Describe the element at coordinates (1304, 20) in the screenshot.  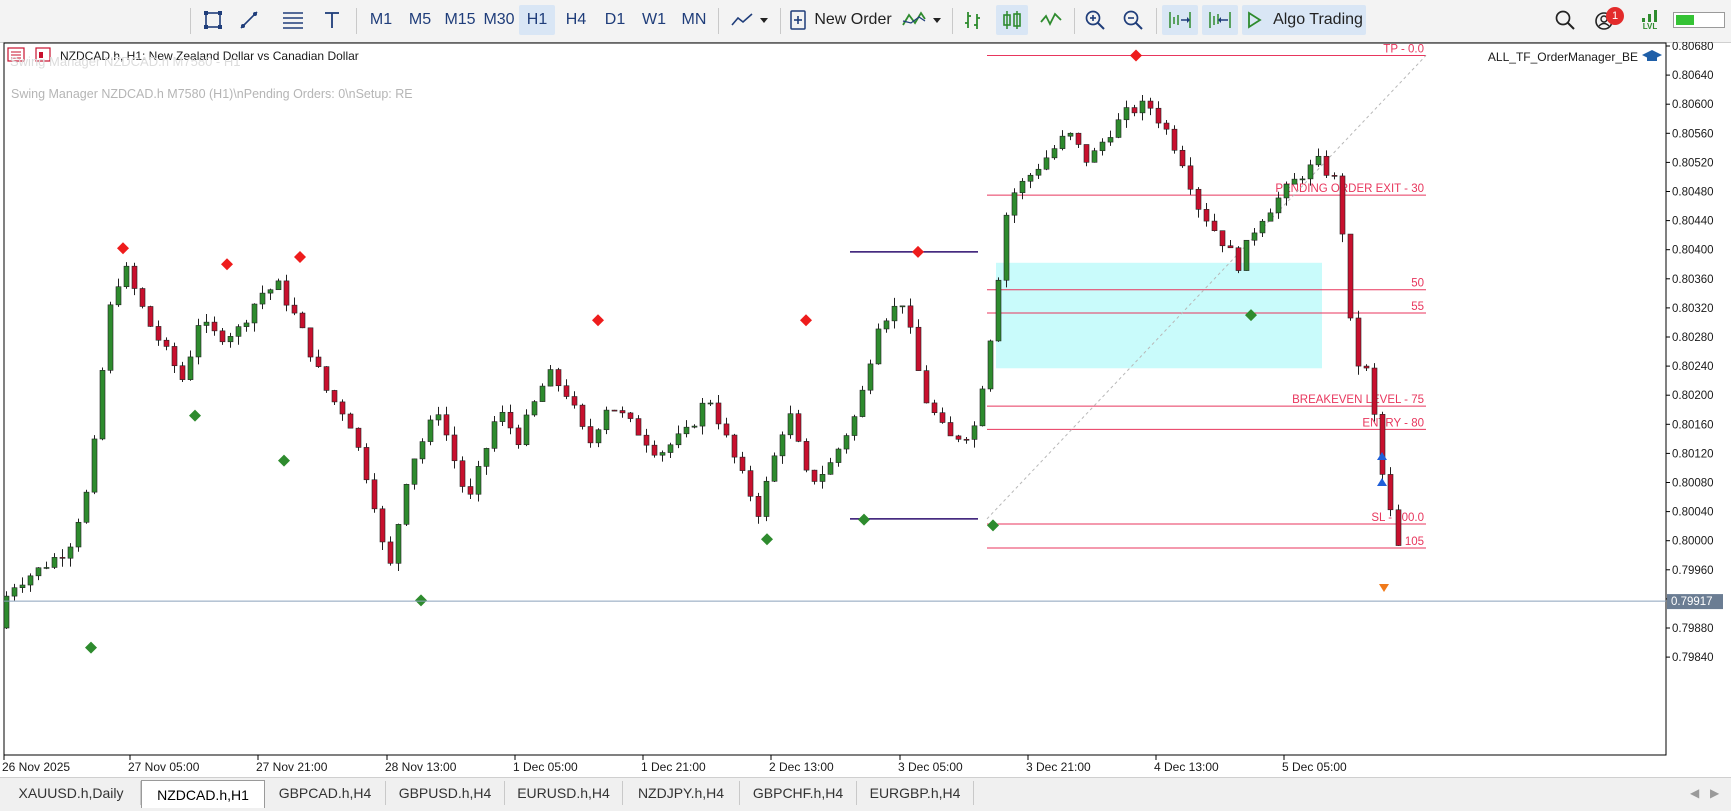
I see `algo-trading-button: Algo Trading` at that location.